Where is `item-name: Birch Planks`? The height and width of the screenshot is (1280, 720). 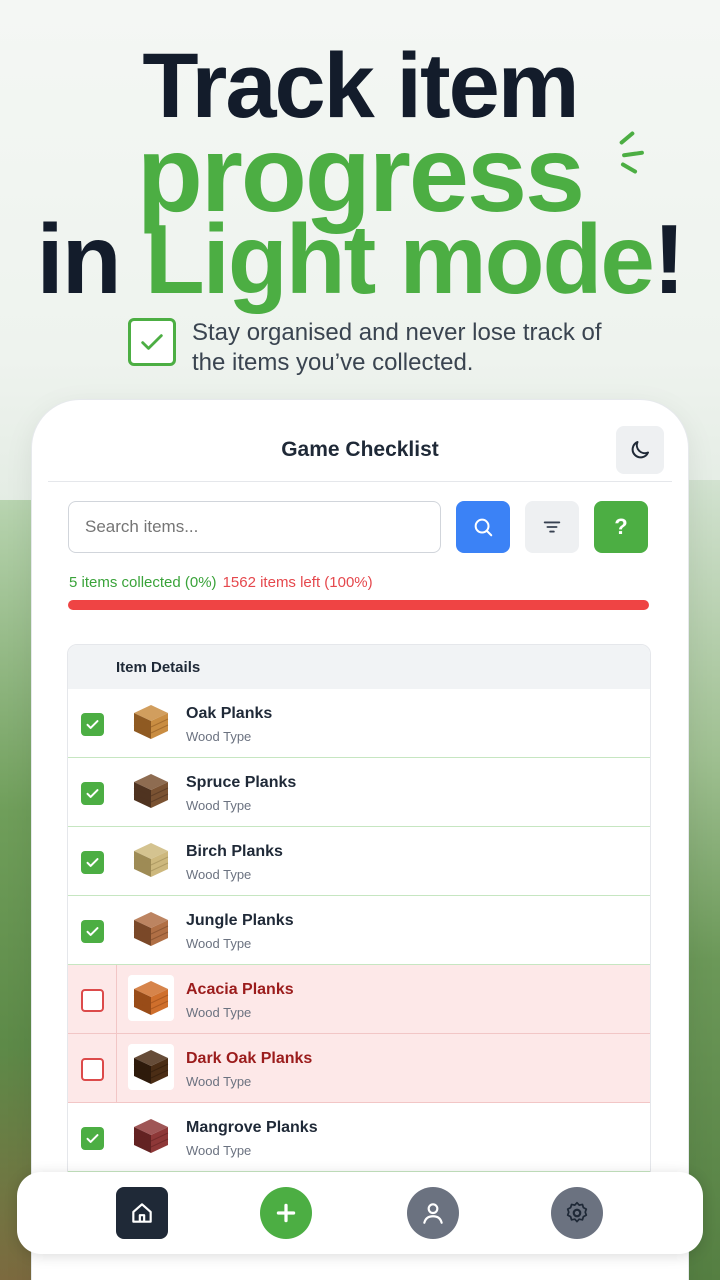 item-name: Birch Planks is located at coordinates (234, 851).